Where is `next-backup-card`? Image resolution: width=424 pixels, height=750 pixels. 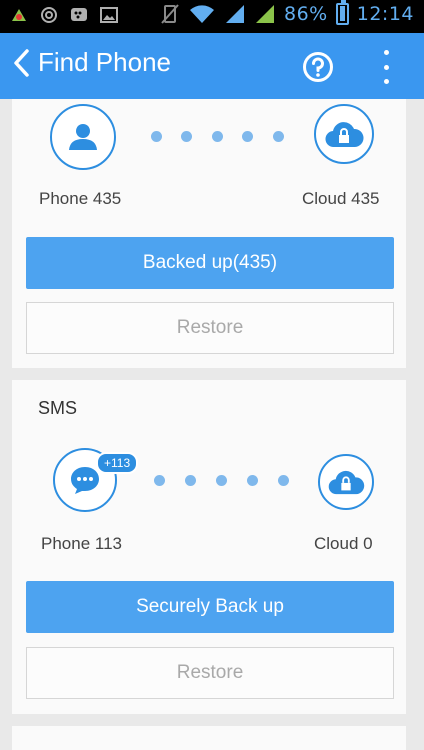 next-backup-card is located at coordinates (209, 738).